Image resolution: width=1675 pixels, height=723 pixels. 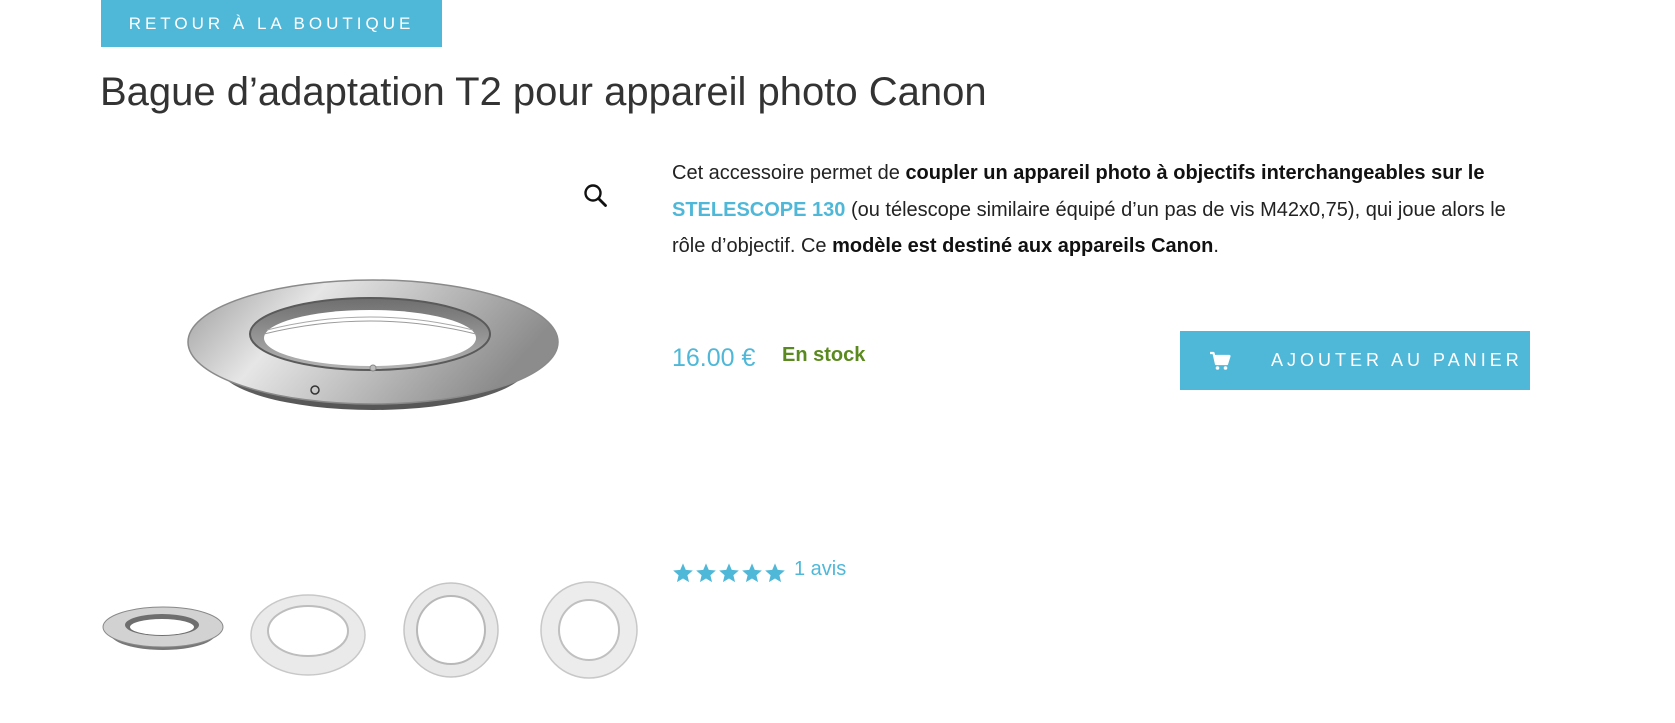 What do you see at coordinates (789, 173) in the screenshot?
I see `description-text: Cet accessoire permet de` at bounding box center [789, 173].